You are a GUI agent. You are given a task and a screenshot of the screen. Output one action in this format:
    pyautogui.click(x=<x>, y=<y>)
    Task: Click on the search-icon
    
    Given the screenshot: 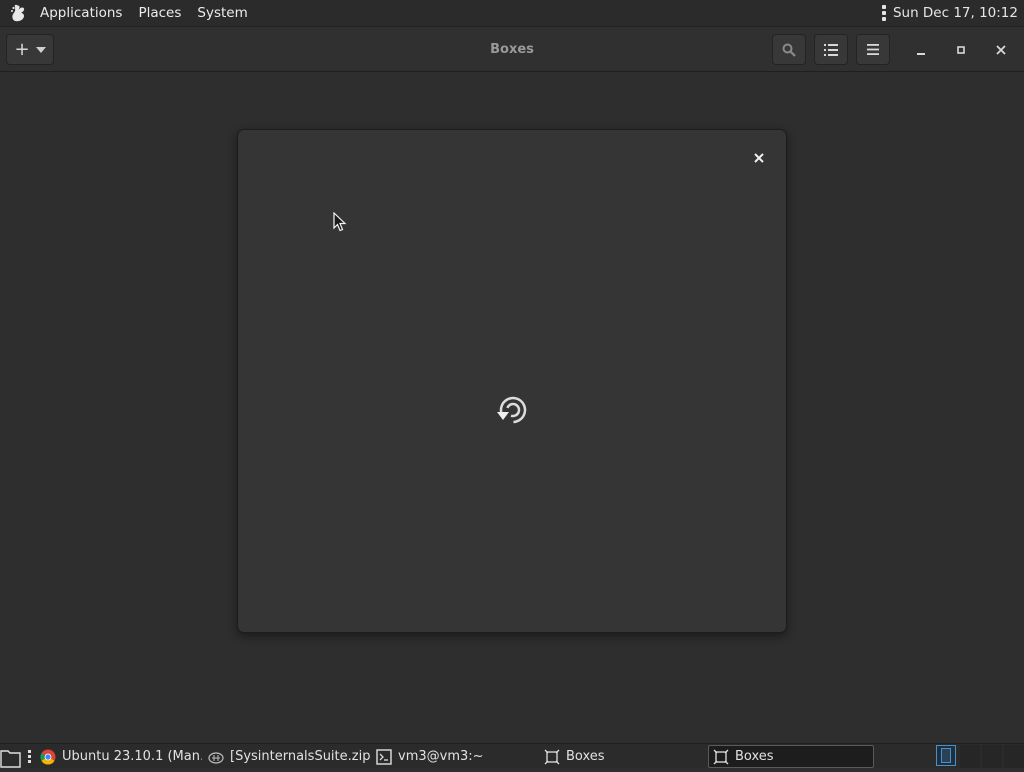 What is the action you would take?
    pyautogui.click(x=789, y=50)
    